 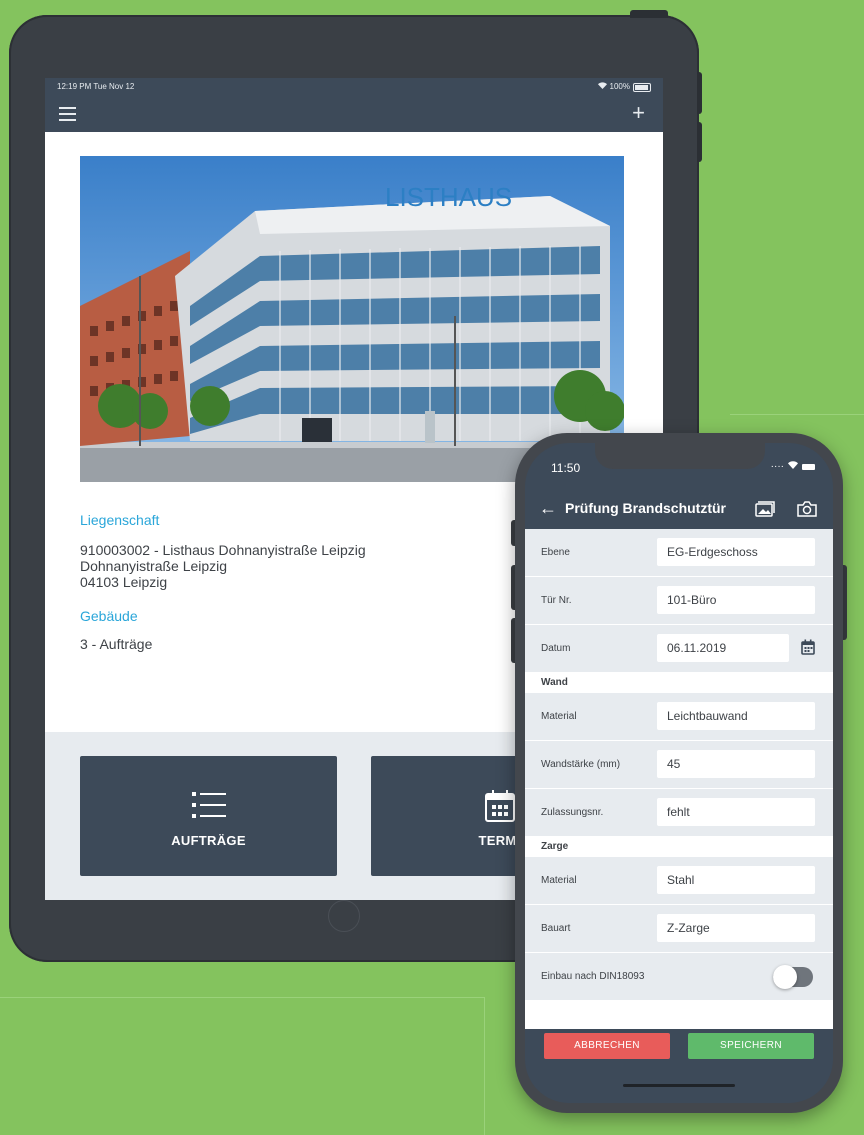 I want to click on section-title: Zarge, so click(x=555, y=846).